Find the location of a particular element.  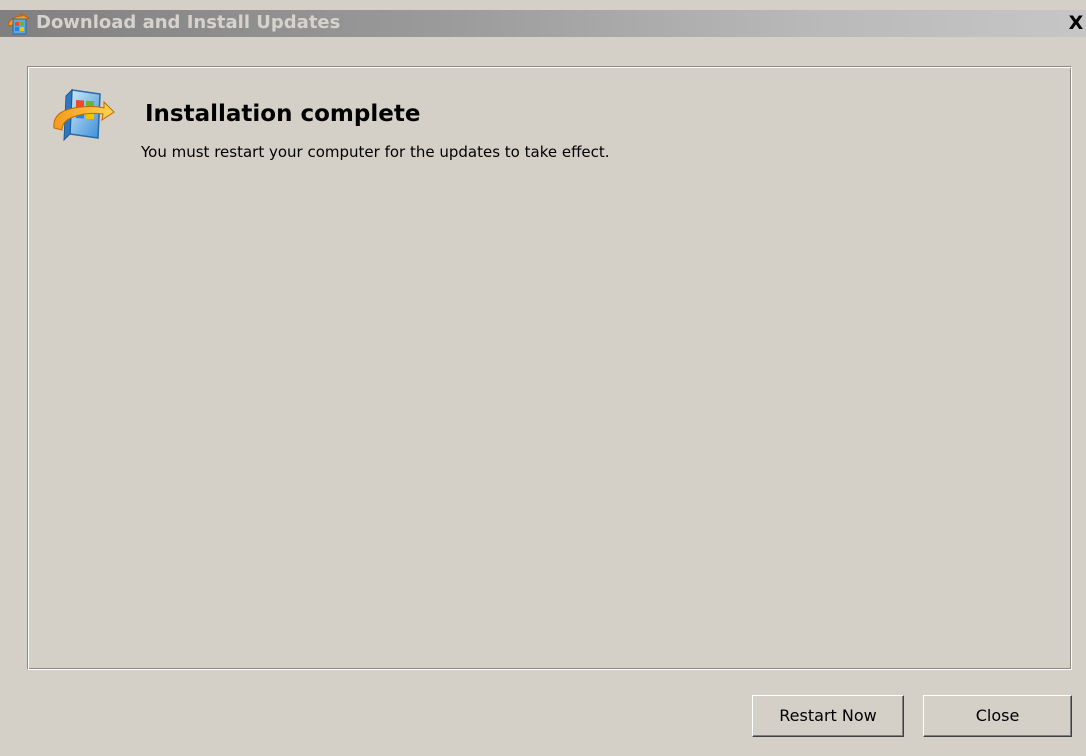

close-button: Close is located at coordinates (997, 716).